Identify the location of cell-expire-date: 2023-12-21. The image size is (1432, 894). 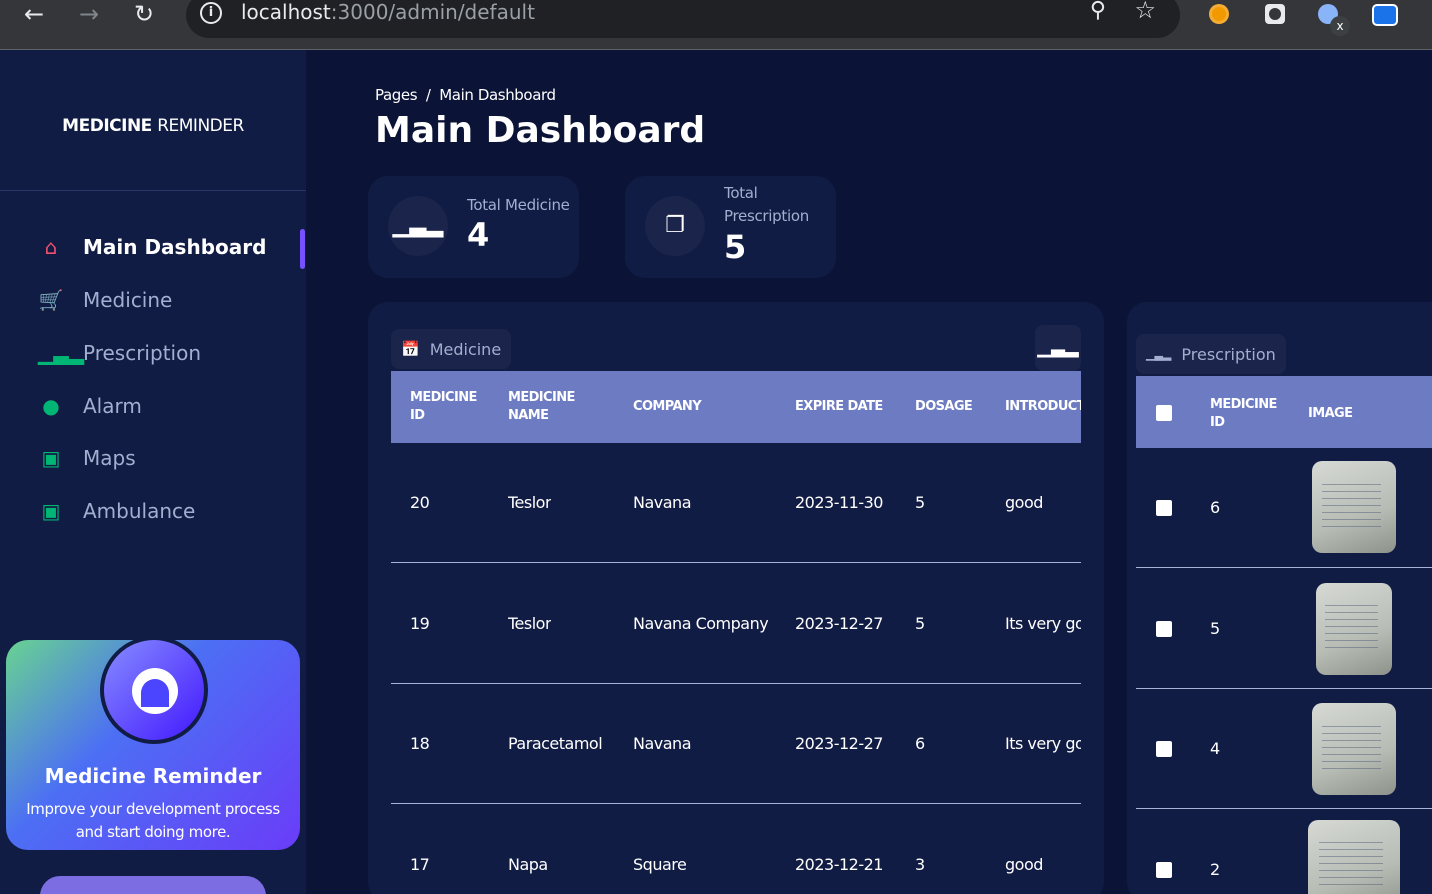
(839, 864).